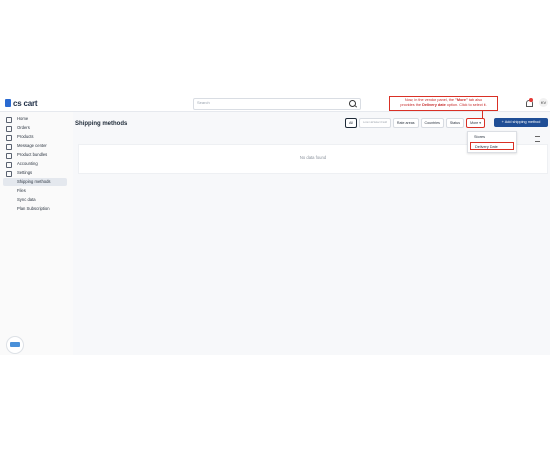 The image size is (550, 450). Describe the element at coordinates (32, 154) in the screenshot. I see `sidebar-item-label: Product bundles` at that location.